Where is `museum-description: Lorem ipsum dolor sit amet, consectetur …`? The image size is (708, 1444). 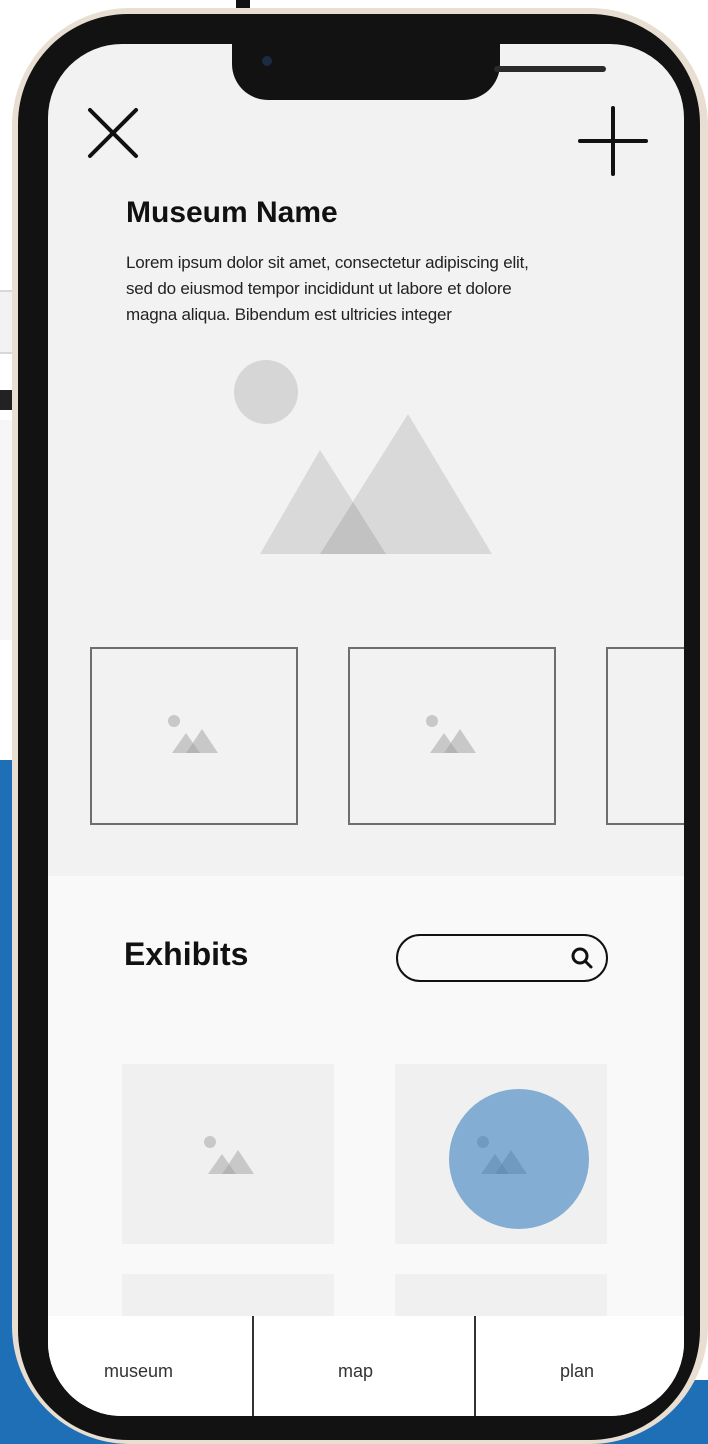
museum-description: Lorem ipsum dolor sit amet, consectetur … is located at coordinates (327, 288).